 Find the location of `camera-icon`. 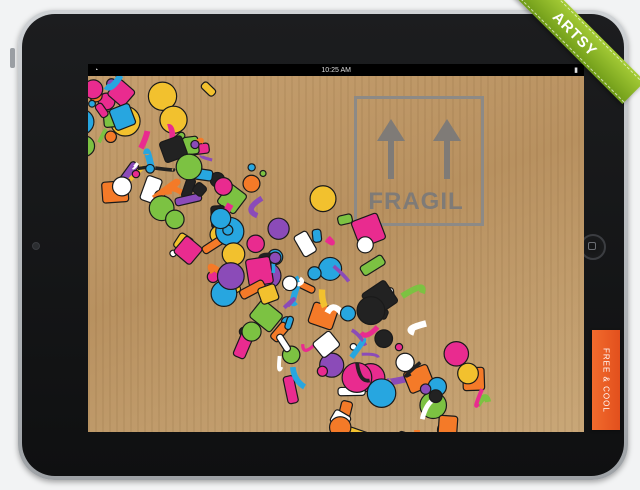

camera-icon is located at coordinates (36, 246).